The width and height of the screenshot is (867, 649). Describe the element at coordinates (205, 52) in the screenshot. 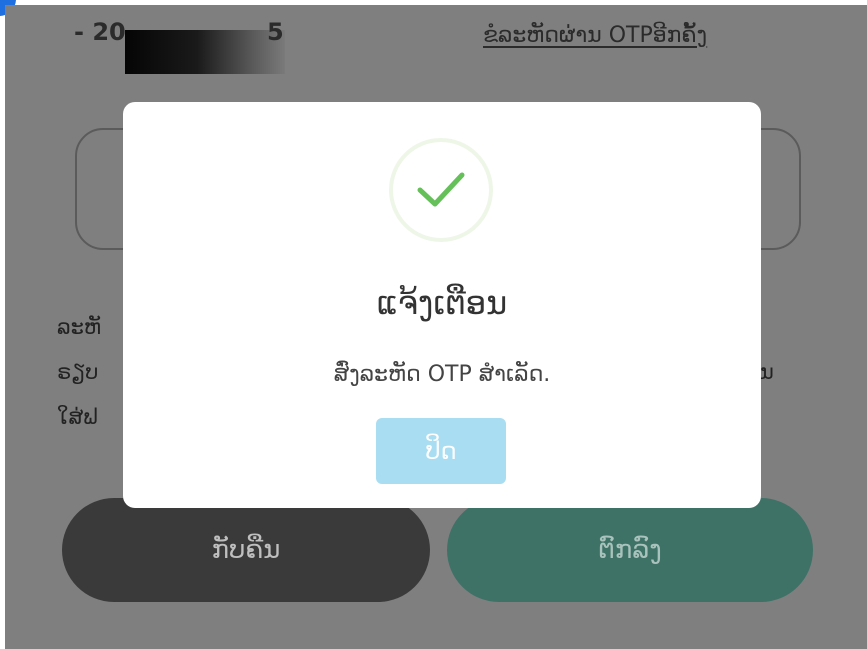

I see `phone-number-redaction` at that location.